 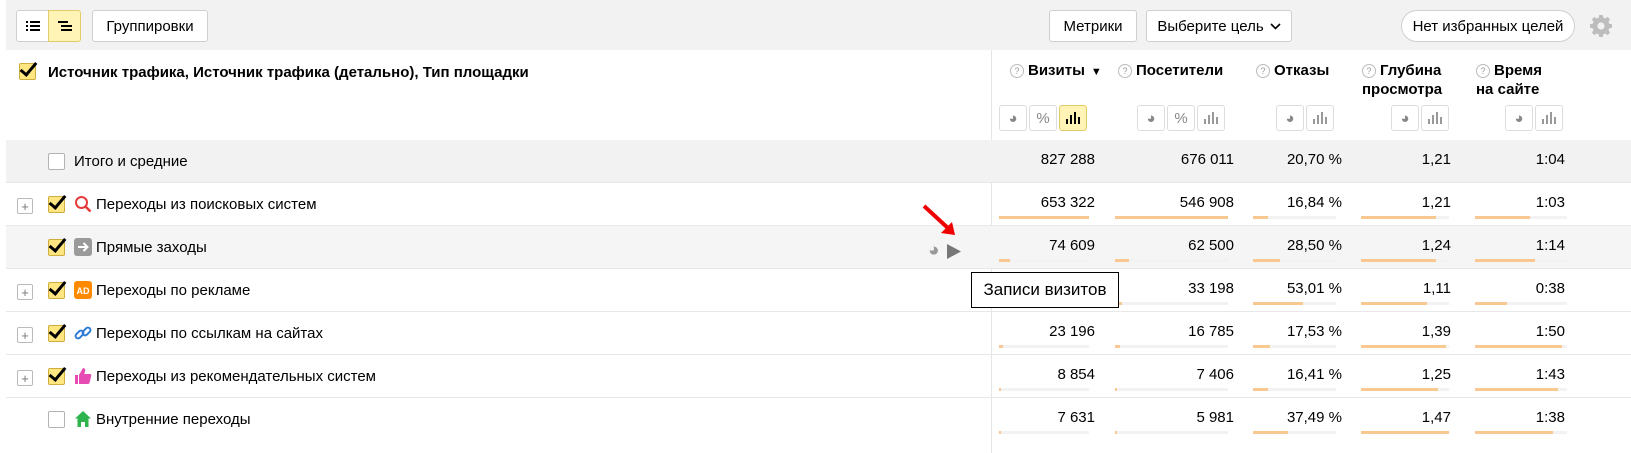 What do you see at coordinates (64, 26) in the screenshot?
I see `tree-view-button` at bounding box center [64, 26].